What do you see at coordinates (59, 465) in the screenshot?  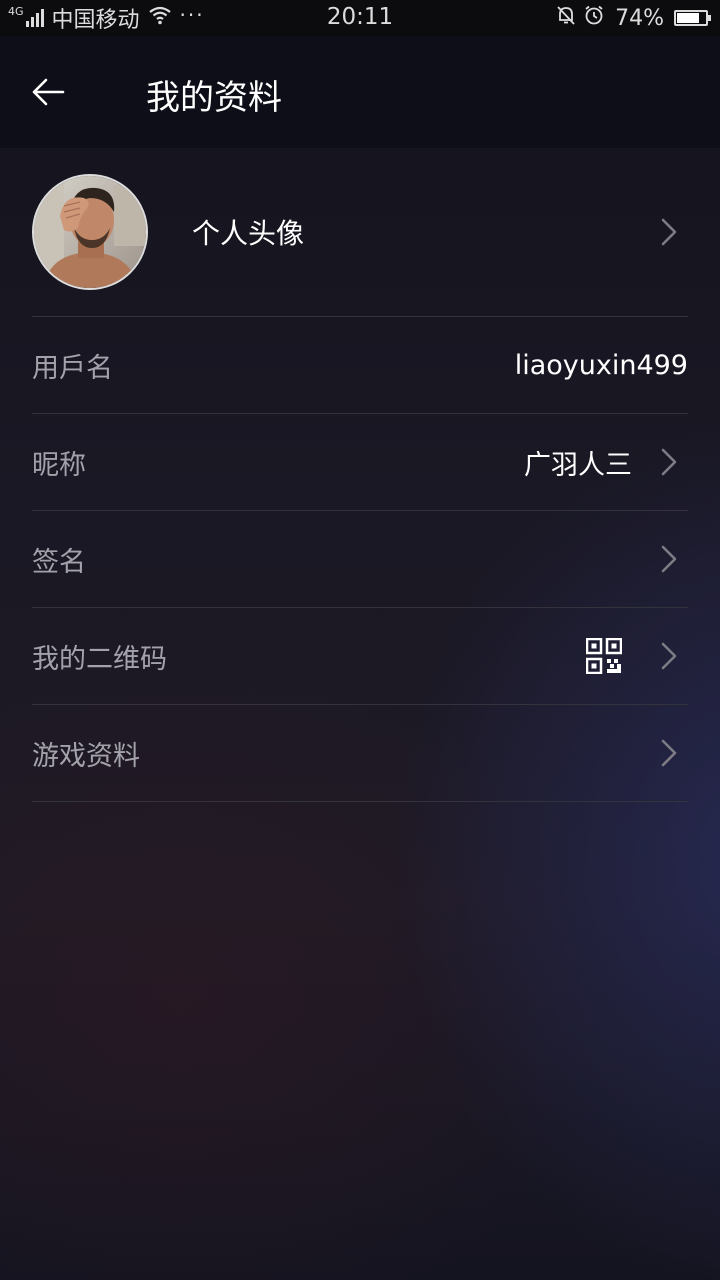 I see `nickname-label: 昵称` at bounding box center [59, 465].